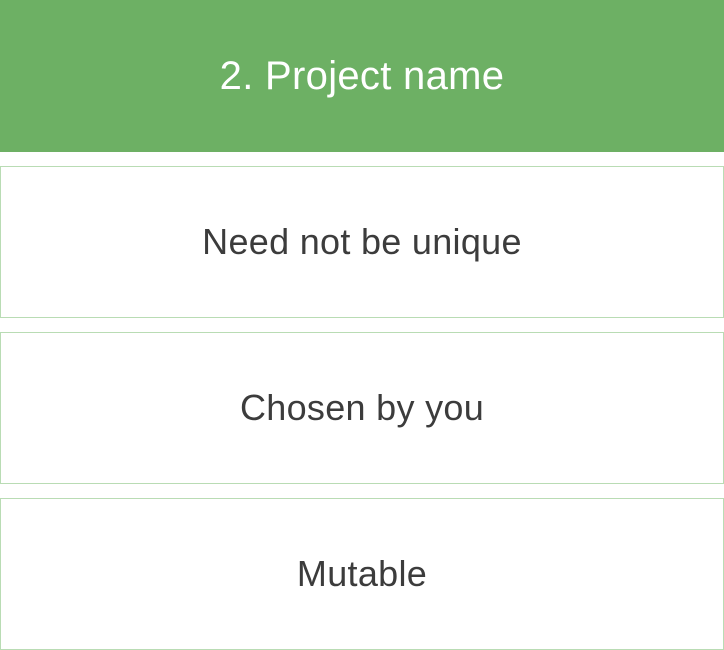 Image resolution: width=724 pixels, height=650 pixels. I want to click on property-label: Chosen by you, so click(362, 407).